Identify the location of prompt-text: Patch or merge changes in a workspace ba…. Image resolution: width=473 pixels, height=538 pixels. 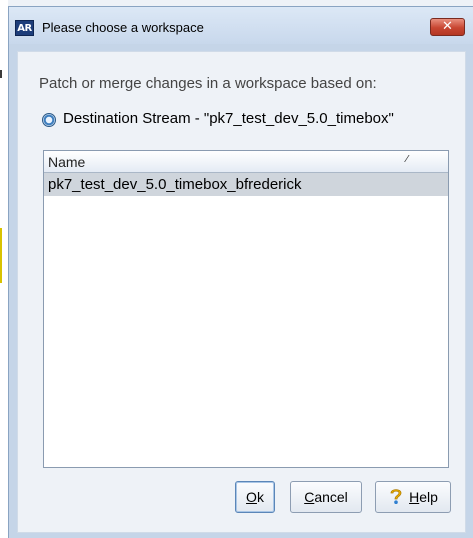
(208, 83).